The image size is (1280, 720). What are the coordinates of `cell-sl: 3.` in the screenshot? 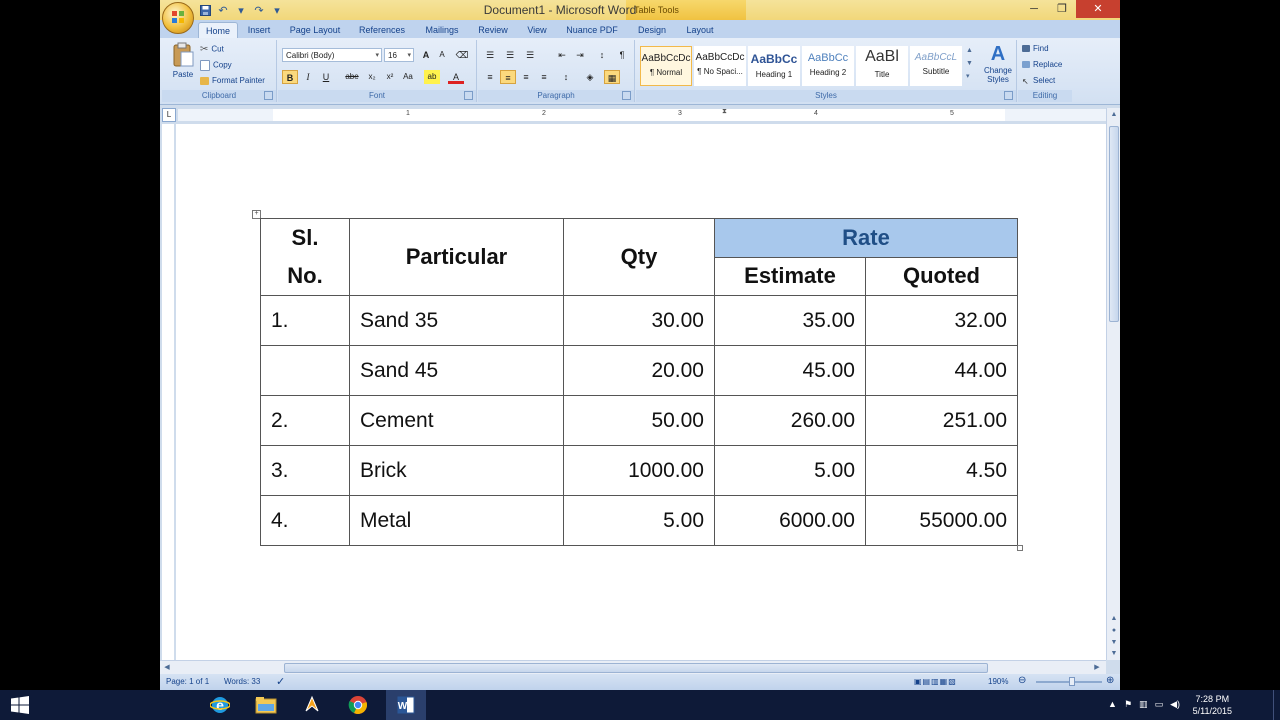 It's located at (305, 470).